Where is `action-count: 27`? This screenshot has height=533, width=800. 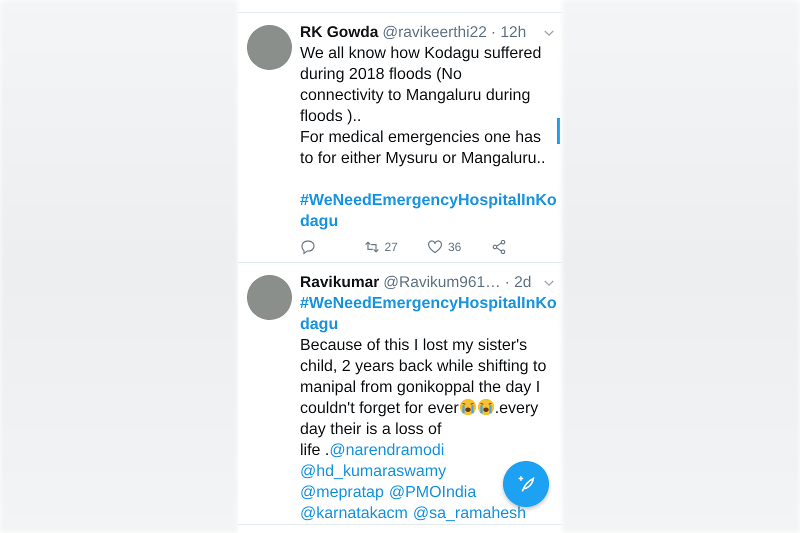
action-count: 27 is located at coordinates (391, 247).